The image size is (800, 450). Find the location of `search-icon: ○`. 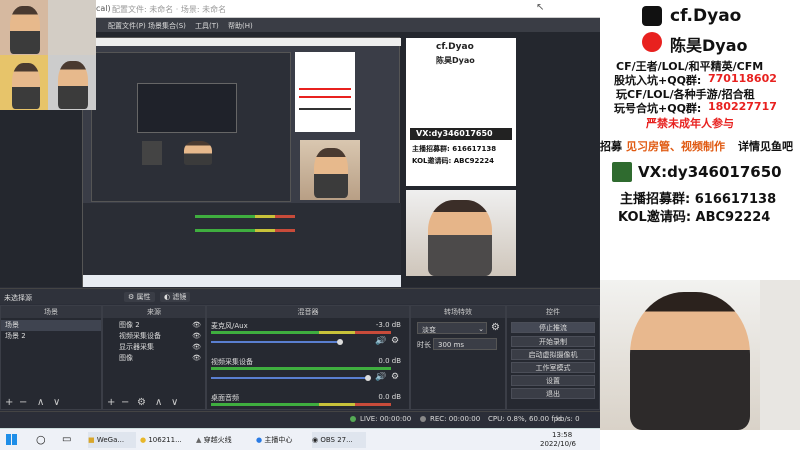

search-icon: ○ is located at coordinates (41, 440).